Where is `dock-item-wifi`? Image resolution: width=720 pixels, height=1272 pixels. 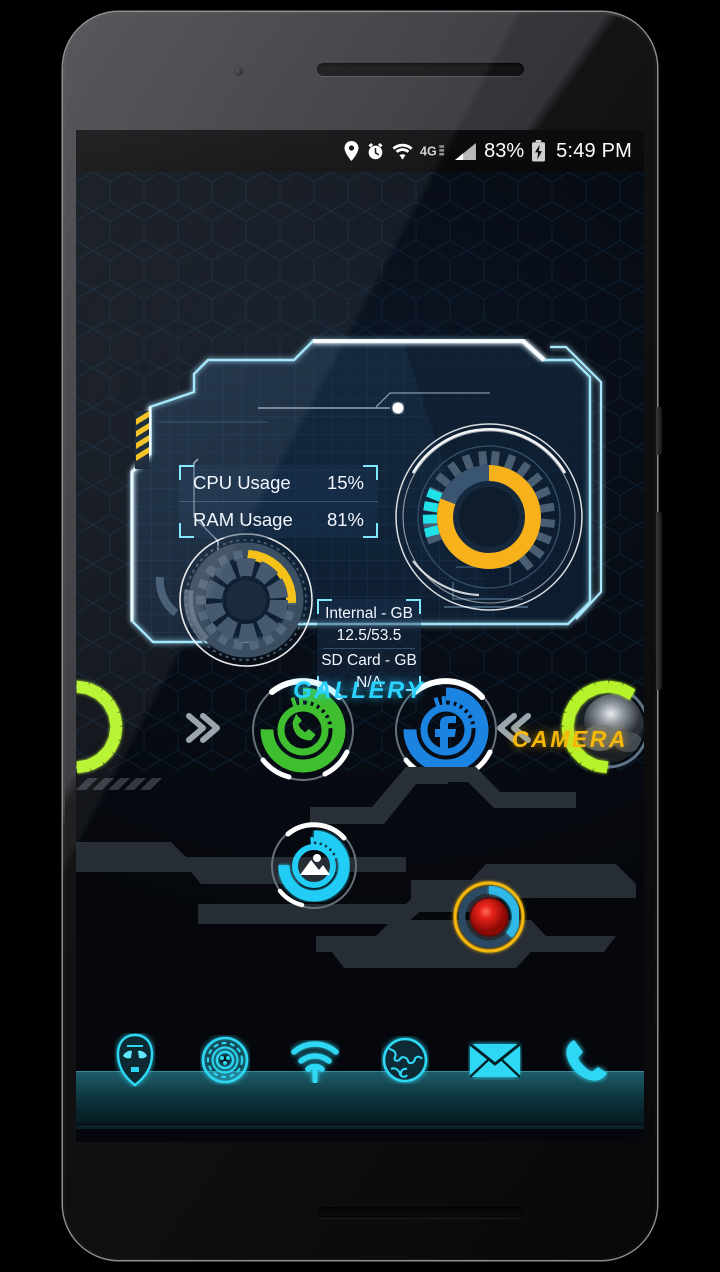
dock-item-wifi is located at coordinates (315, 1060).